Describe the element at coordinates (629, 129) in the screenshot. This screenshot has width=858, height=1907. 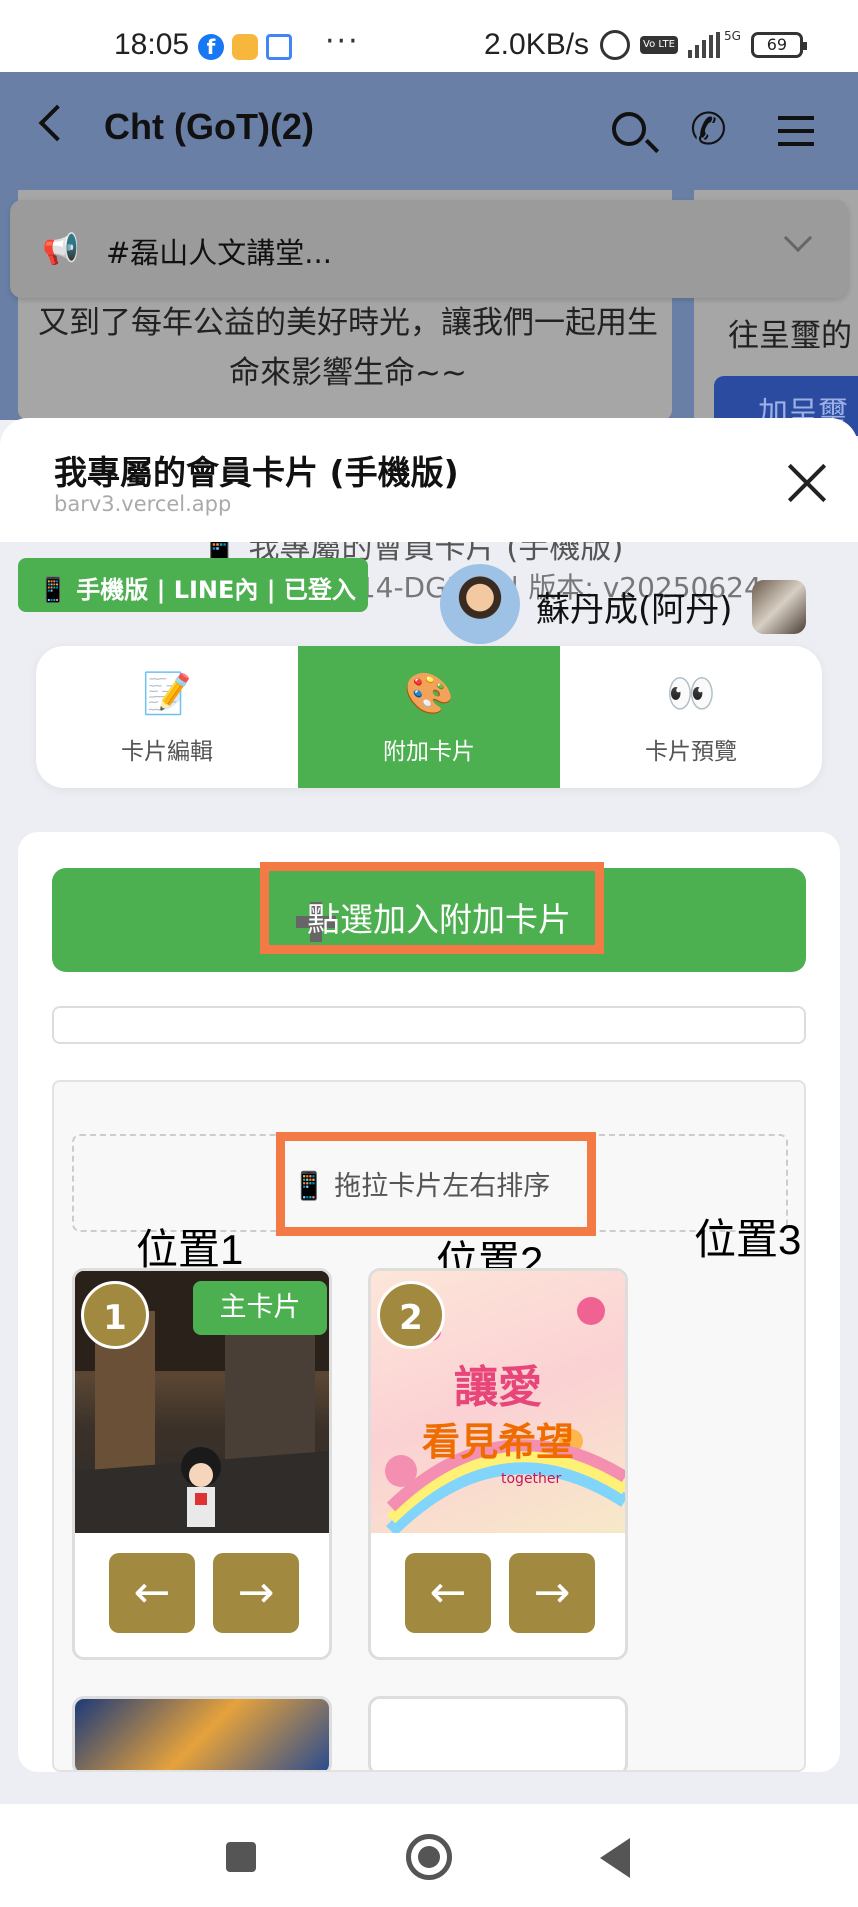
I see `search-icon` at that location.